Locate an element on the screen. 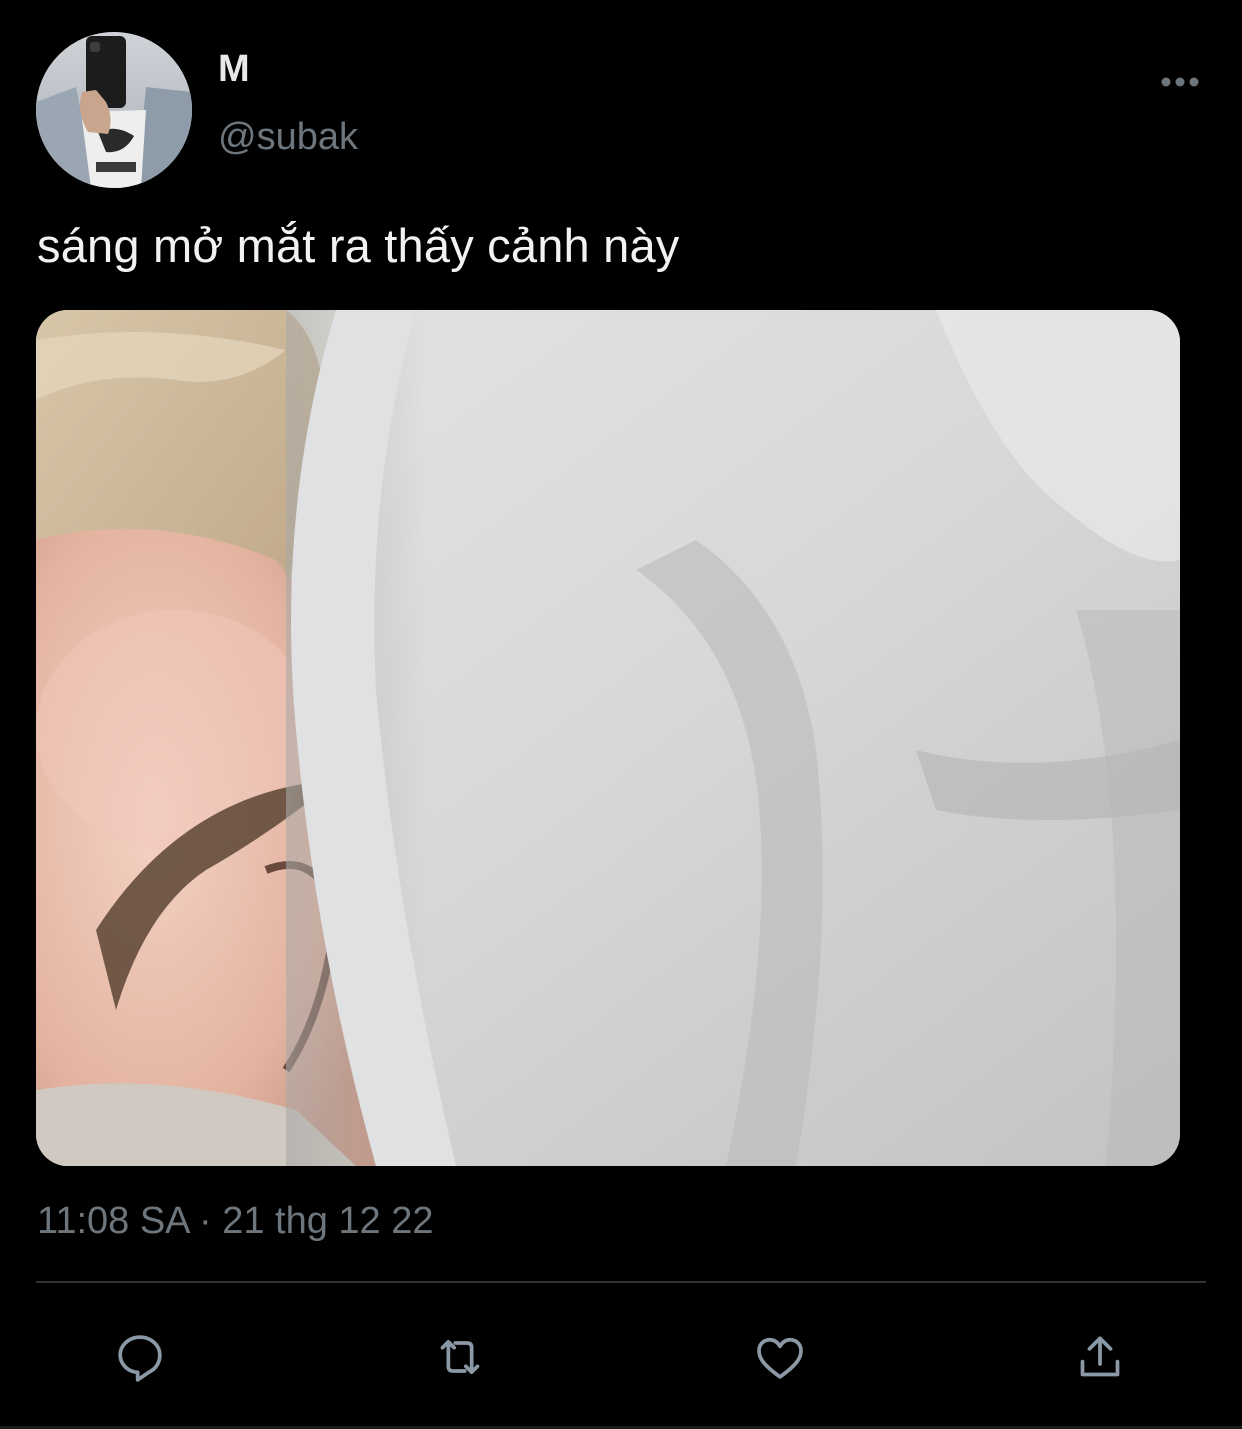 The width and height of the screenshot is (1242, 1429). handle: @subak is located at coordinates (288, 137).